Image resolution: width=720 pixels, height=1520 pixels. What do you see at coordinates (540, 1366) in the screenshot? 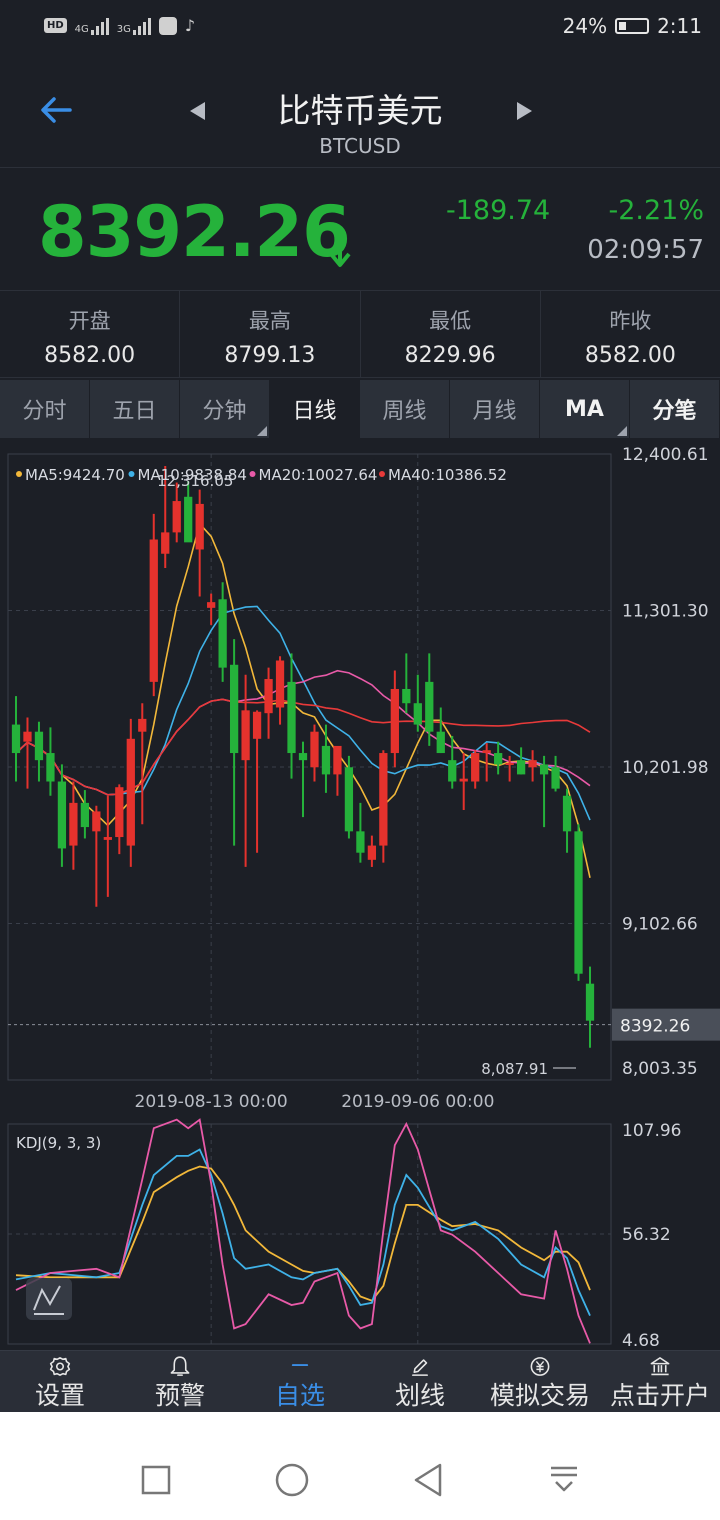
I see `yen-coin-icon` at bounding box center [540, 1366].